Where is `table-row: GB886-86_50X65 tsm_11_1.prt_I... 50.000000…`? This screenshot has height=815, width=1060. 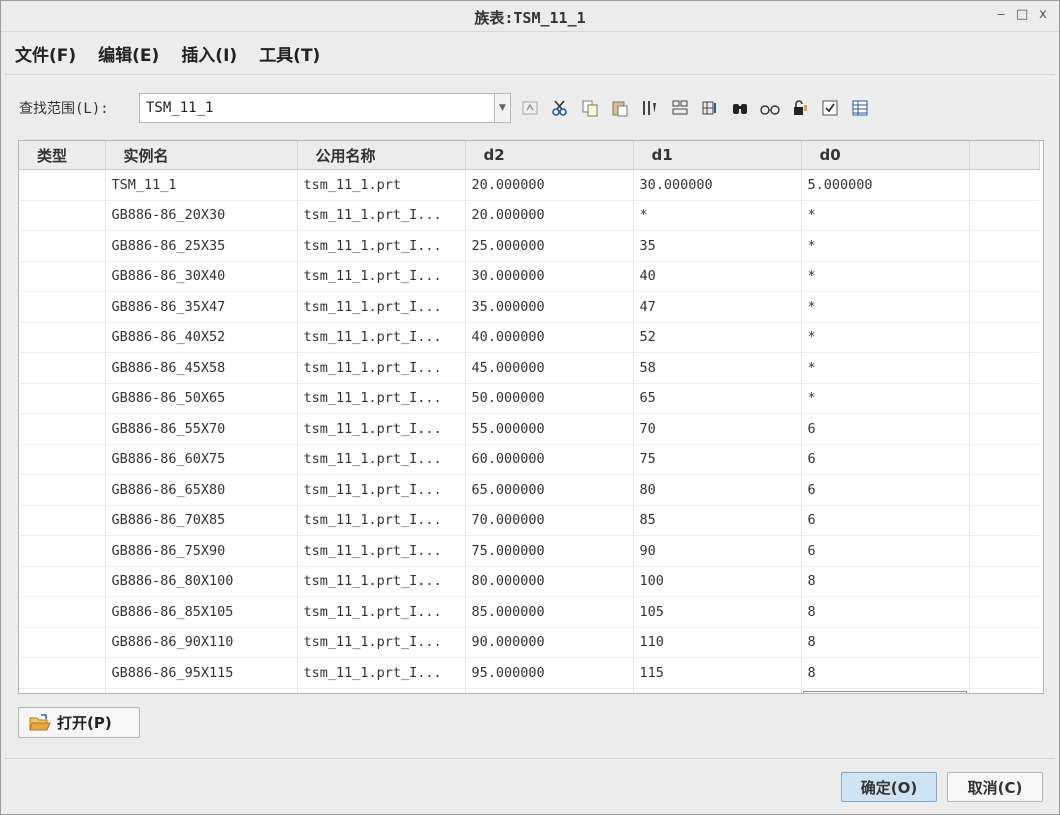
table-row: GB886-86_50X65 tsm_11_1.prt_I... 50.000000… is located at coordinates (529, 398).